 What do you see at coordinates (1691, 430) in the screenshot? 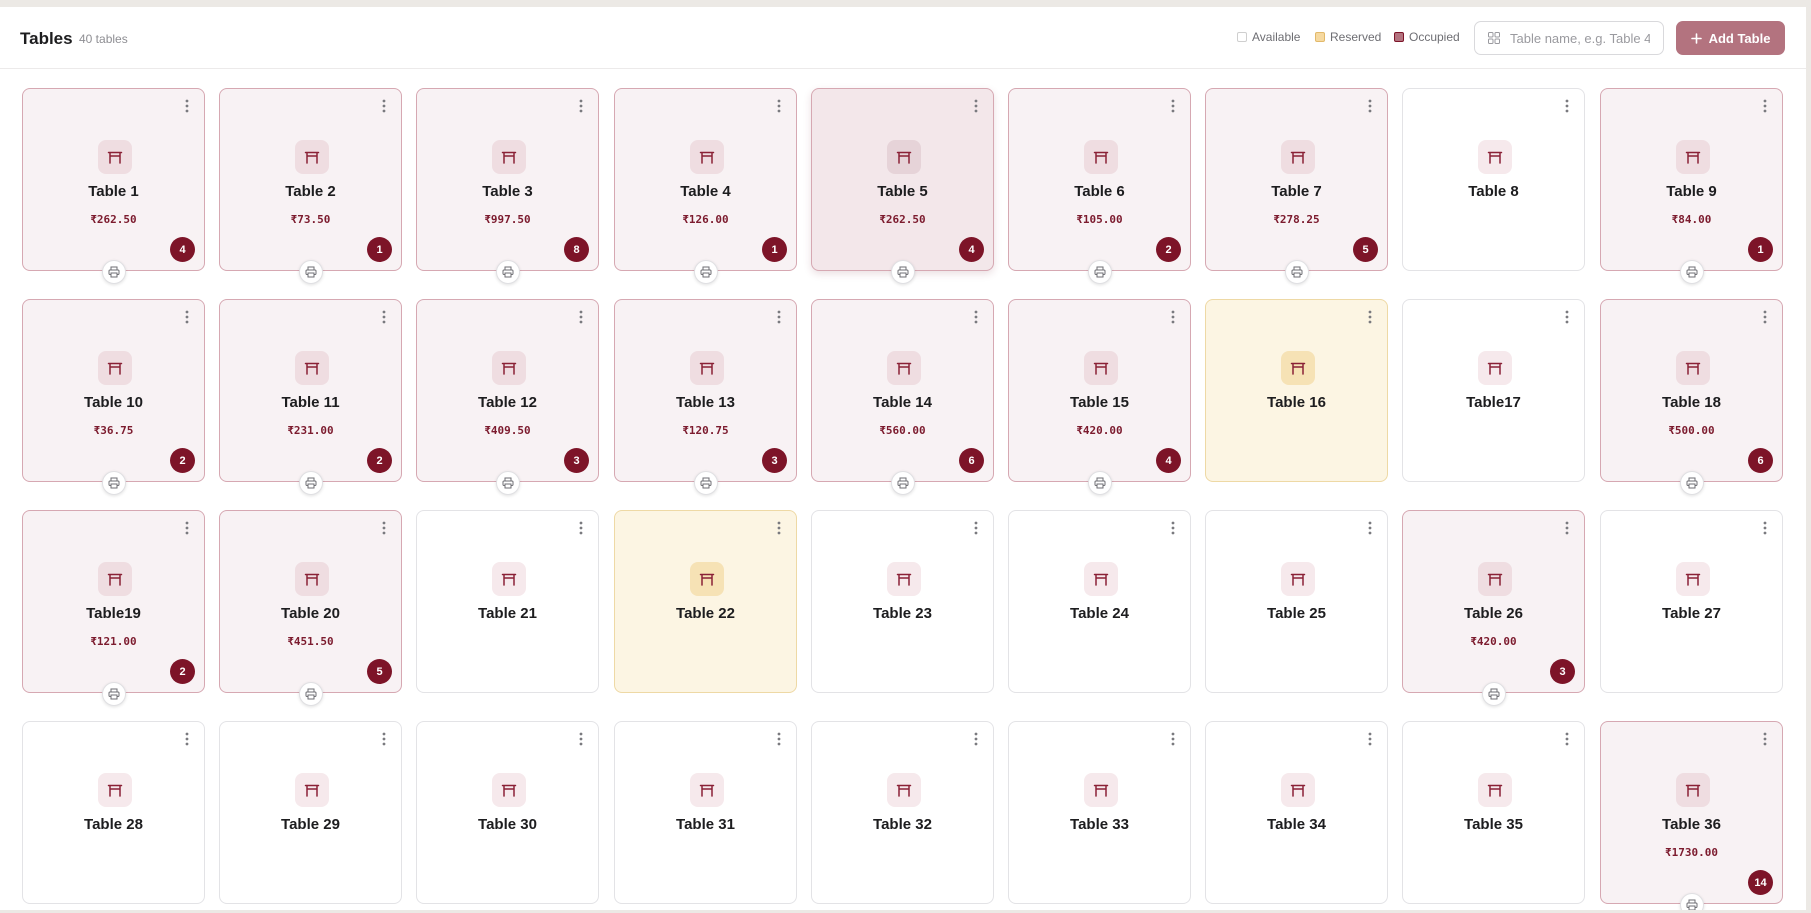
I see `table-amount: ₹500.00` at bounding box center [1691, 430].